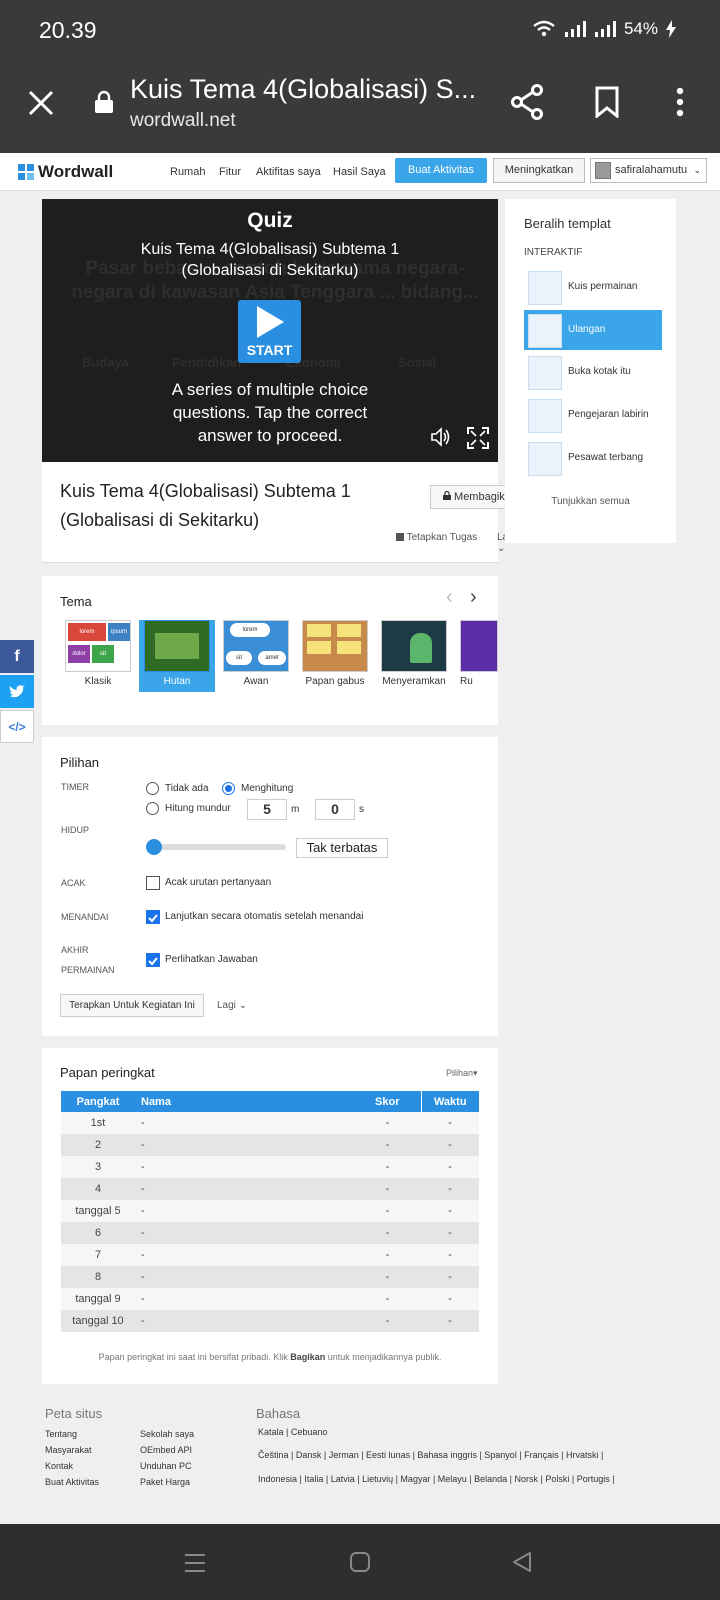  I want to click on theme-label: Klasik, so click(98, 681).